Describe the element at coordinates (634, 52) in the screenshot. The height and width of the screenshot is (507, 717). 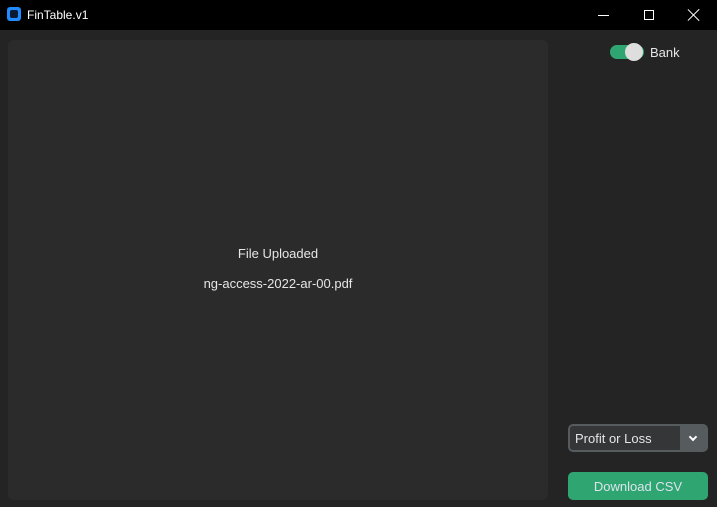
I see `toggle-knob` at that location.